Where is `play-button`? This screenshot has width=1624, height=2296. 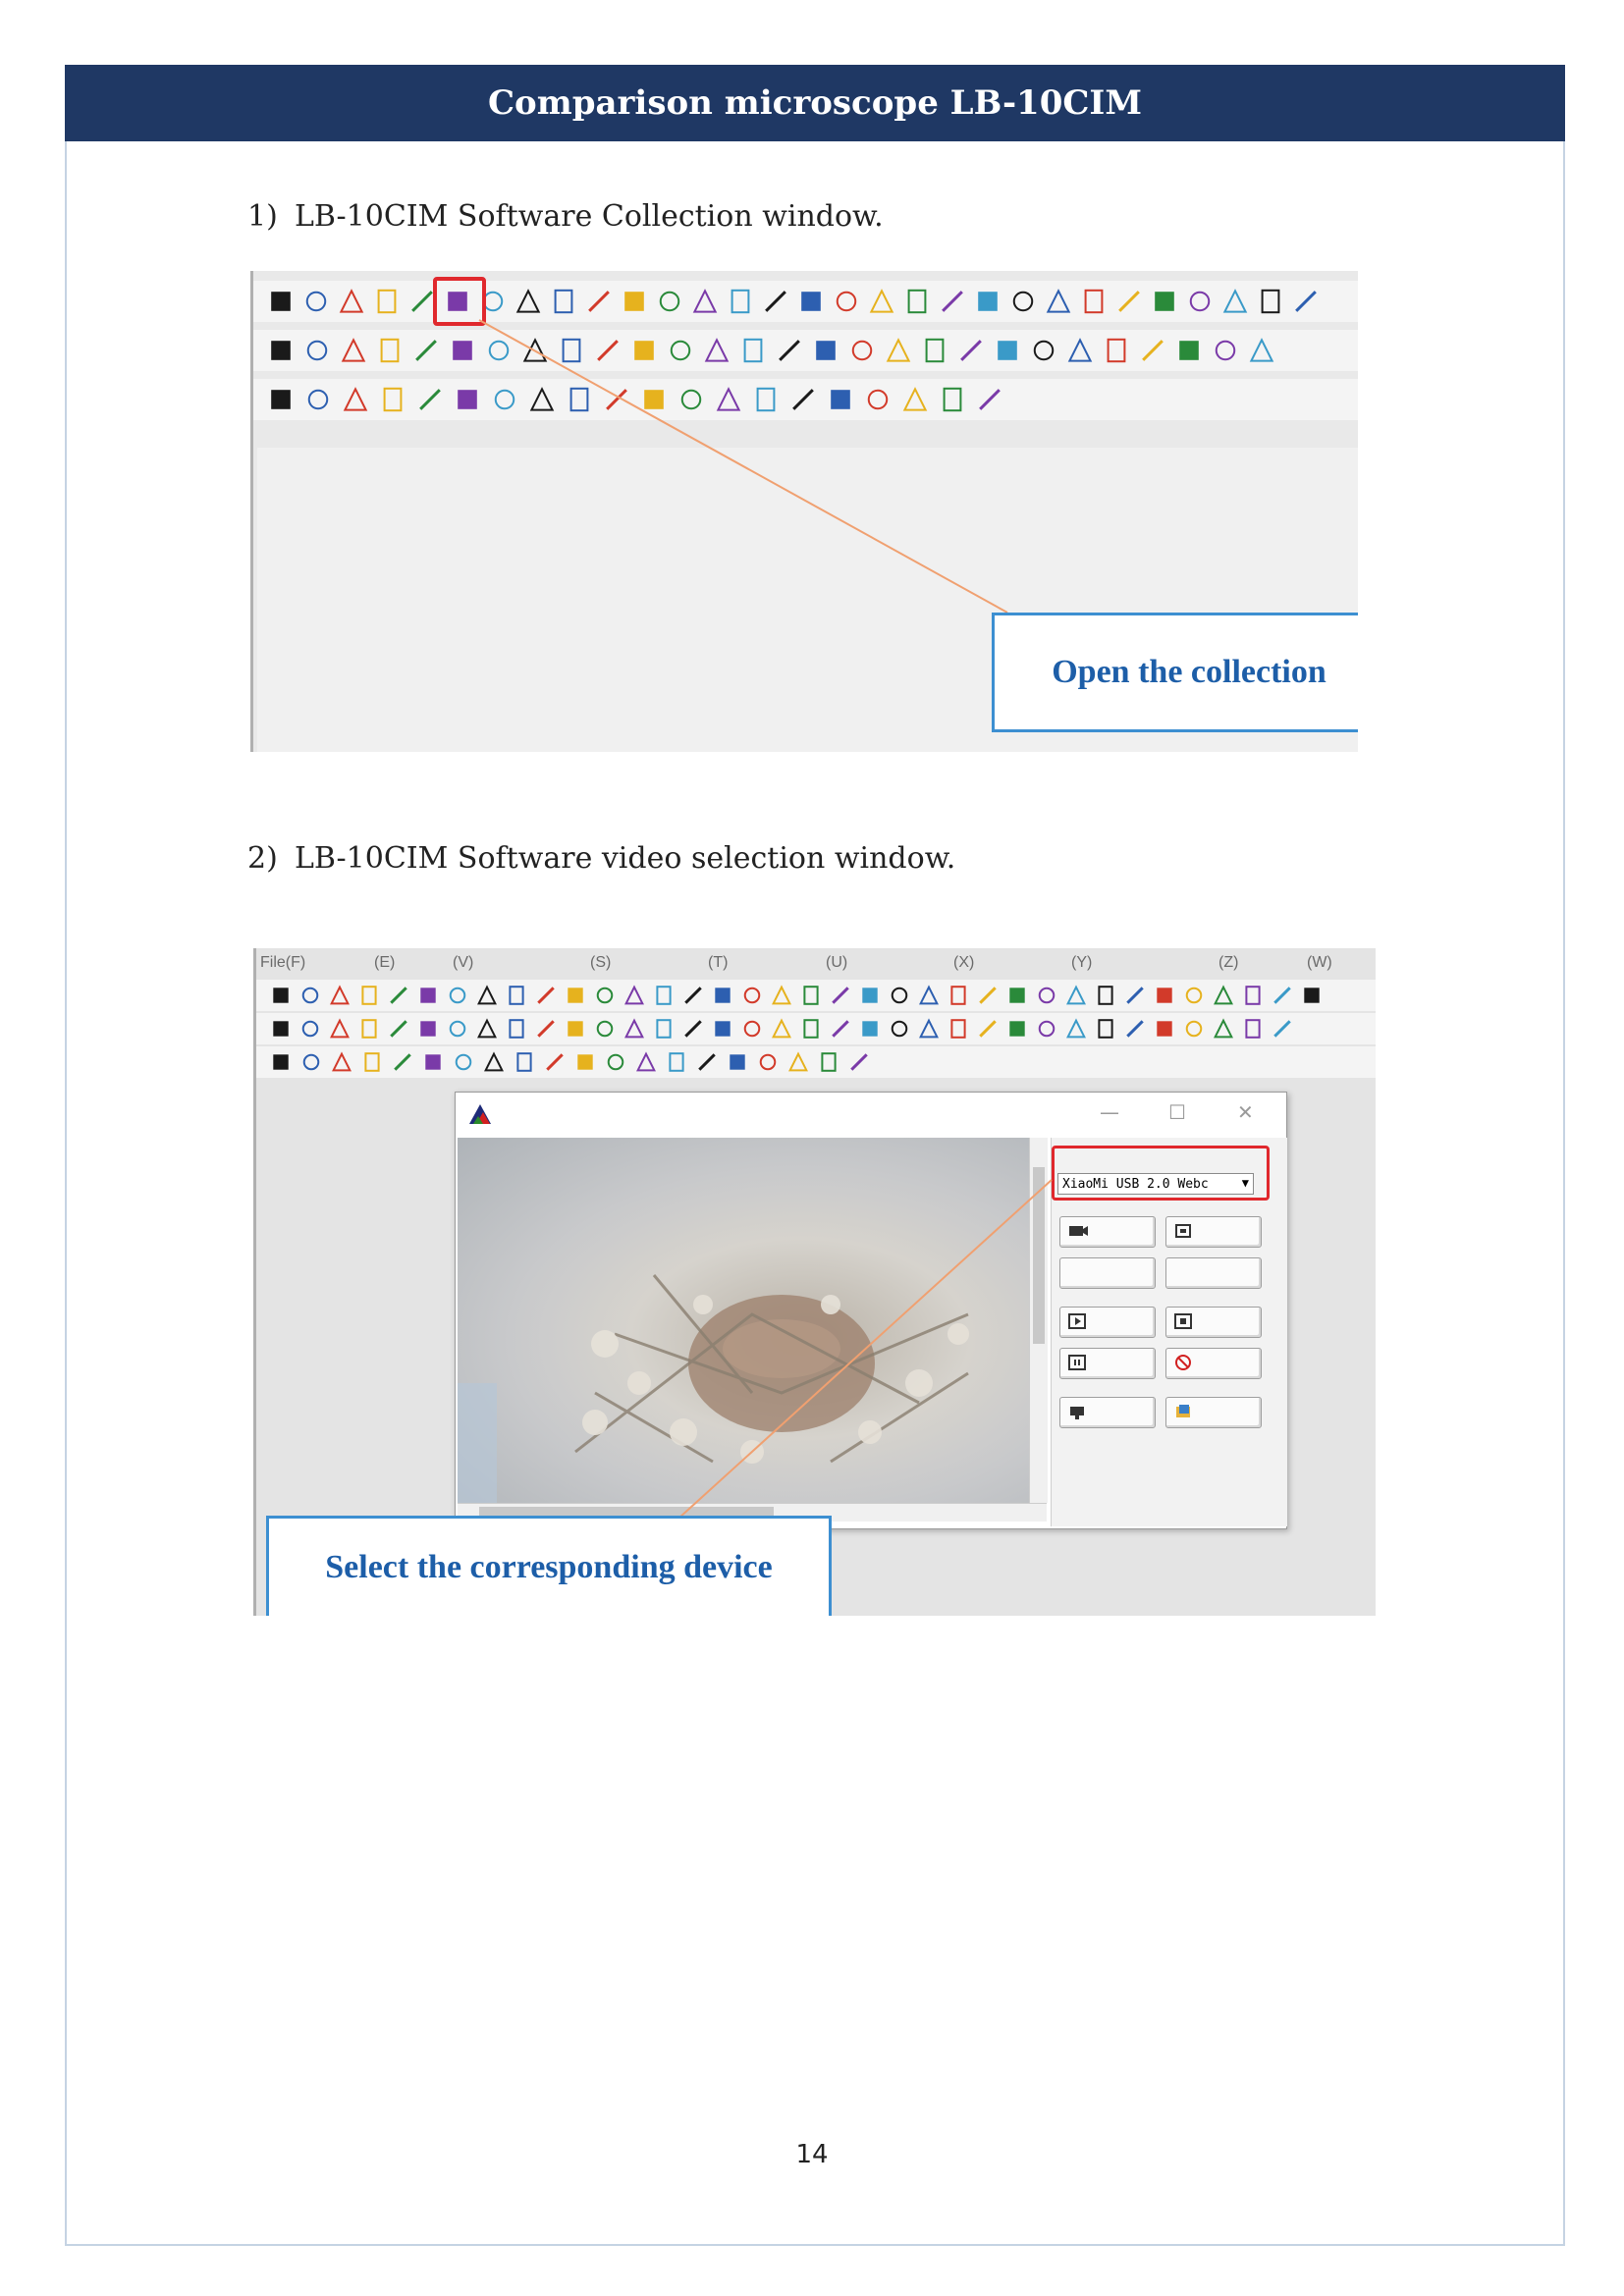
play-button is located at coordinates (1107, 1323).